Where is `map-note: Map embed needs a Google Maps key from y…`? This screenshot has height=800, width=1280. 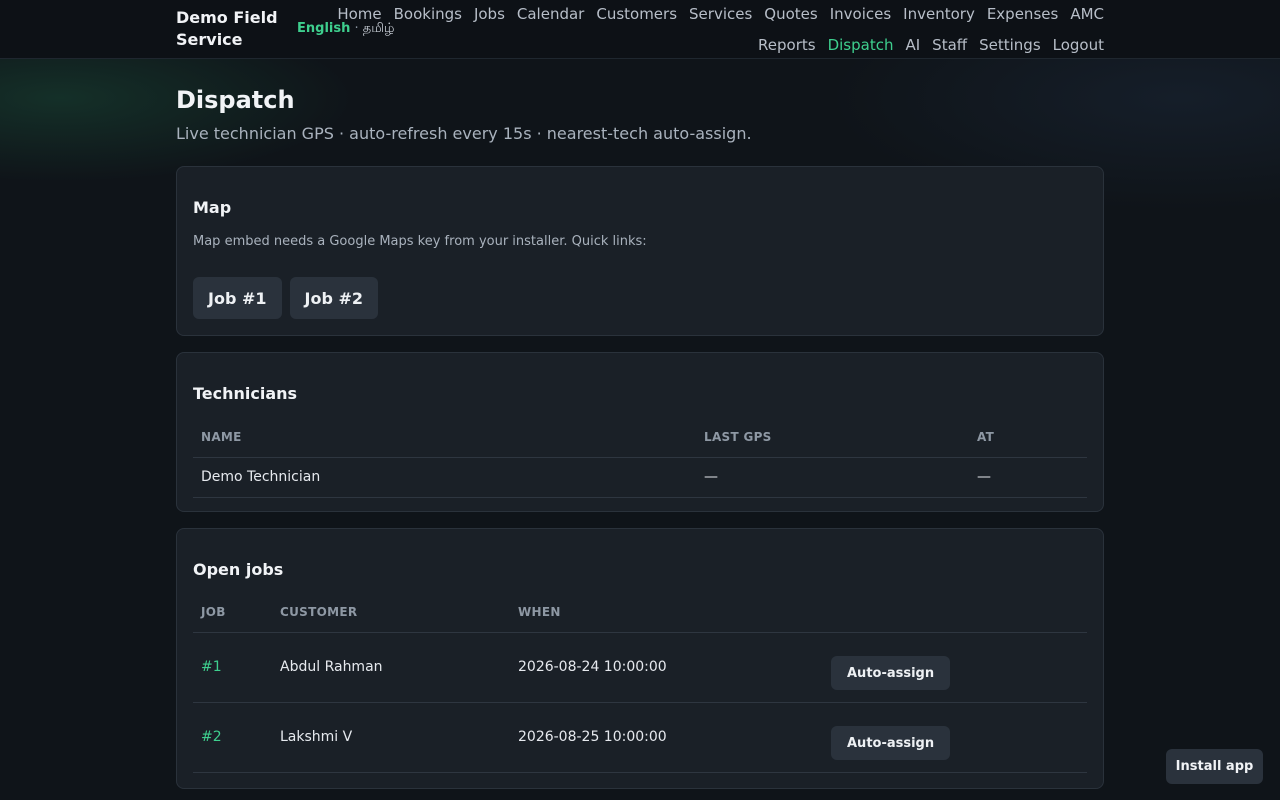 map-note: Map embed needs a Google Maps key from y… is located at coordinates (420, 241).